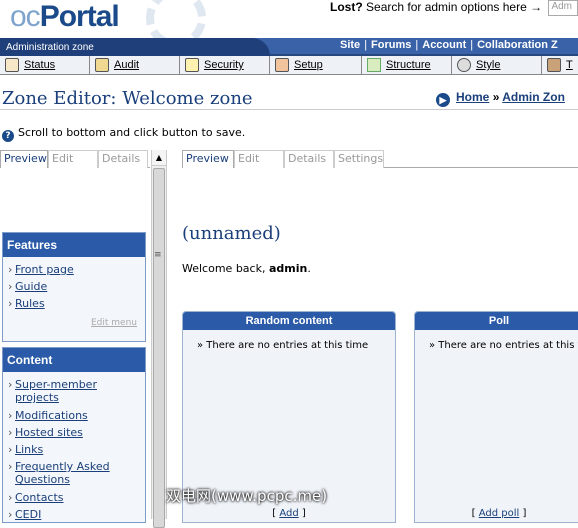 This screenshot has width=578, height=528. I want to click on admin-search-input: Adm, so click(563, 8).